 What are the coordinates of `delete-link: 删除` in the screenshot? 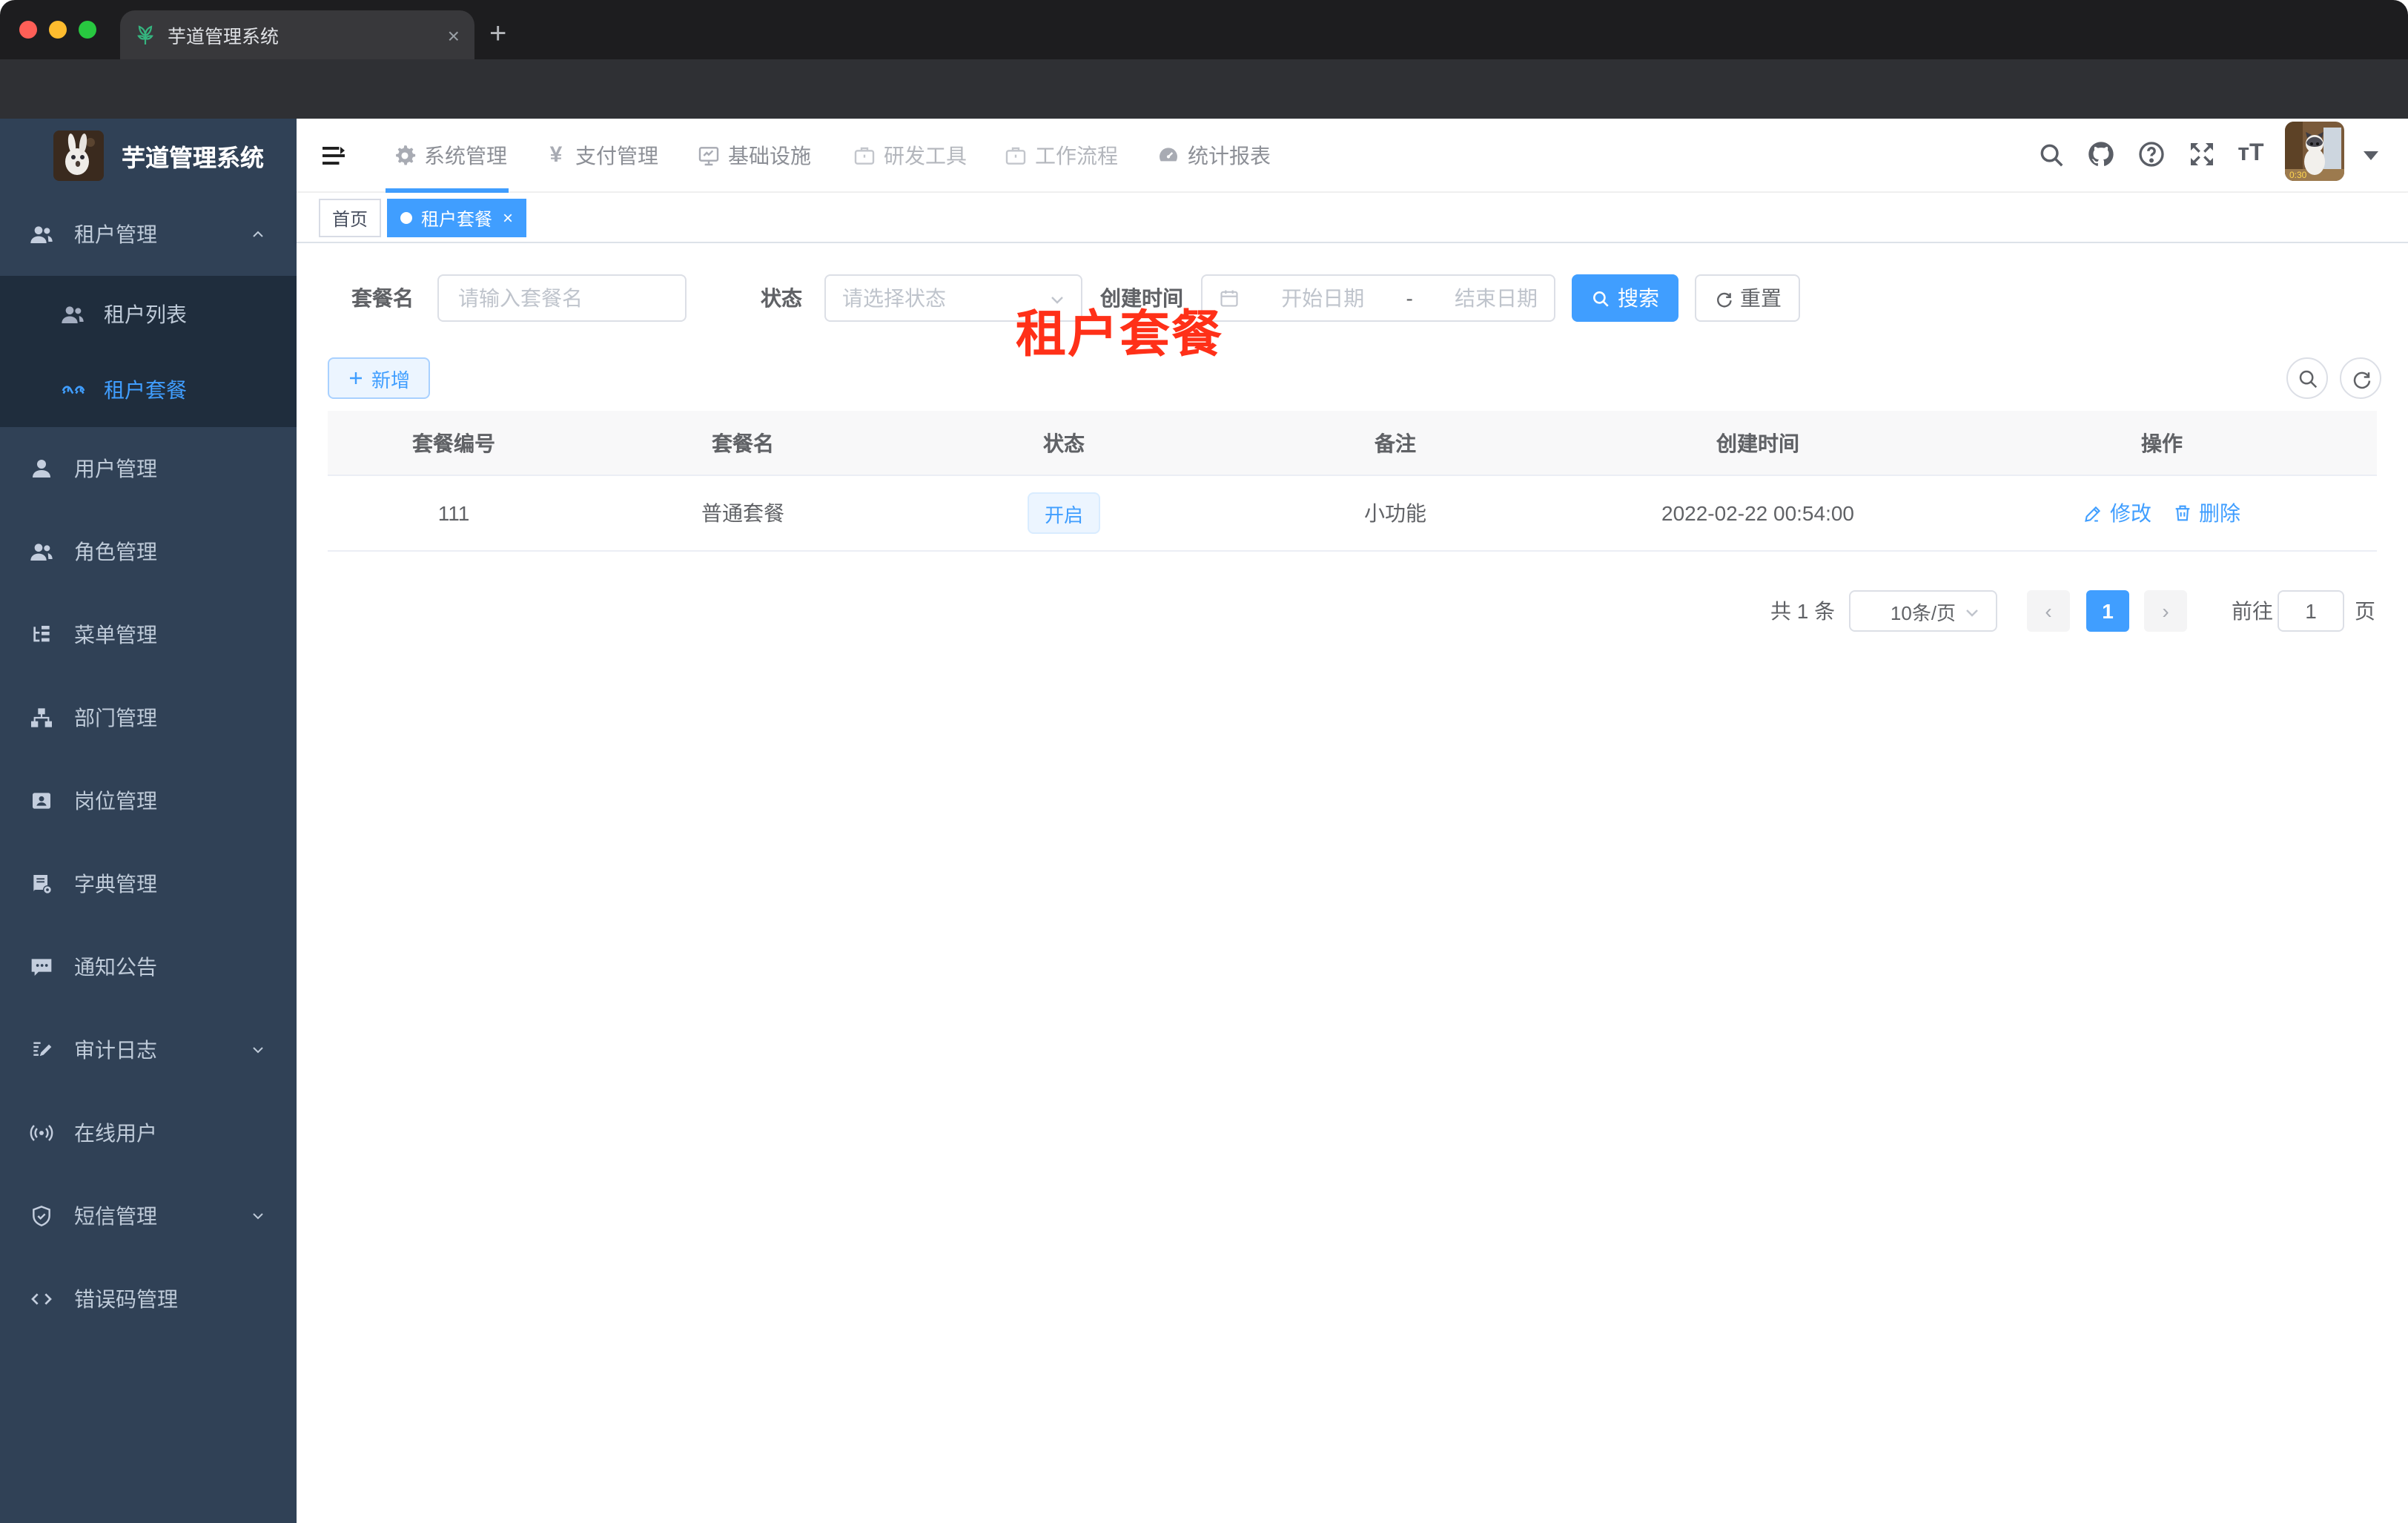 It's located at (2206, 513).